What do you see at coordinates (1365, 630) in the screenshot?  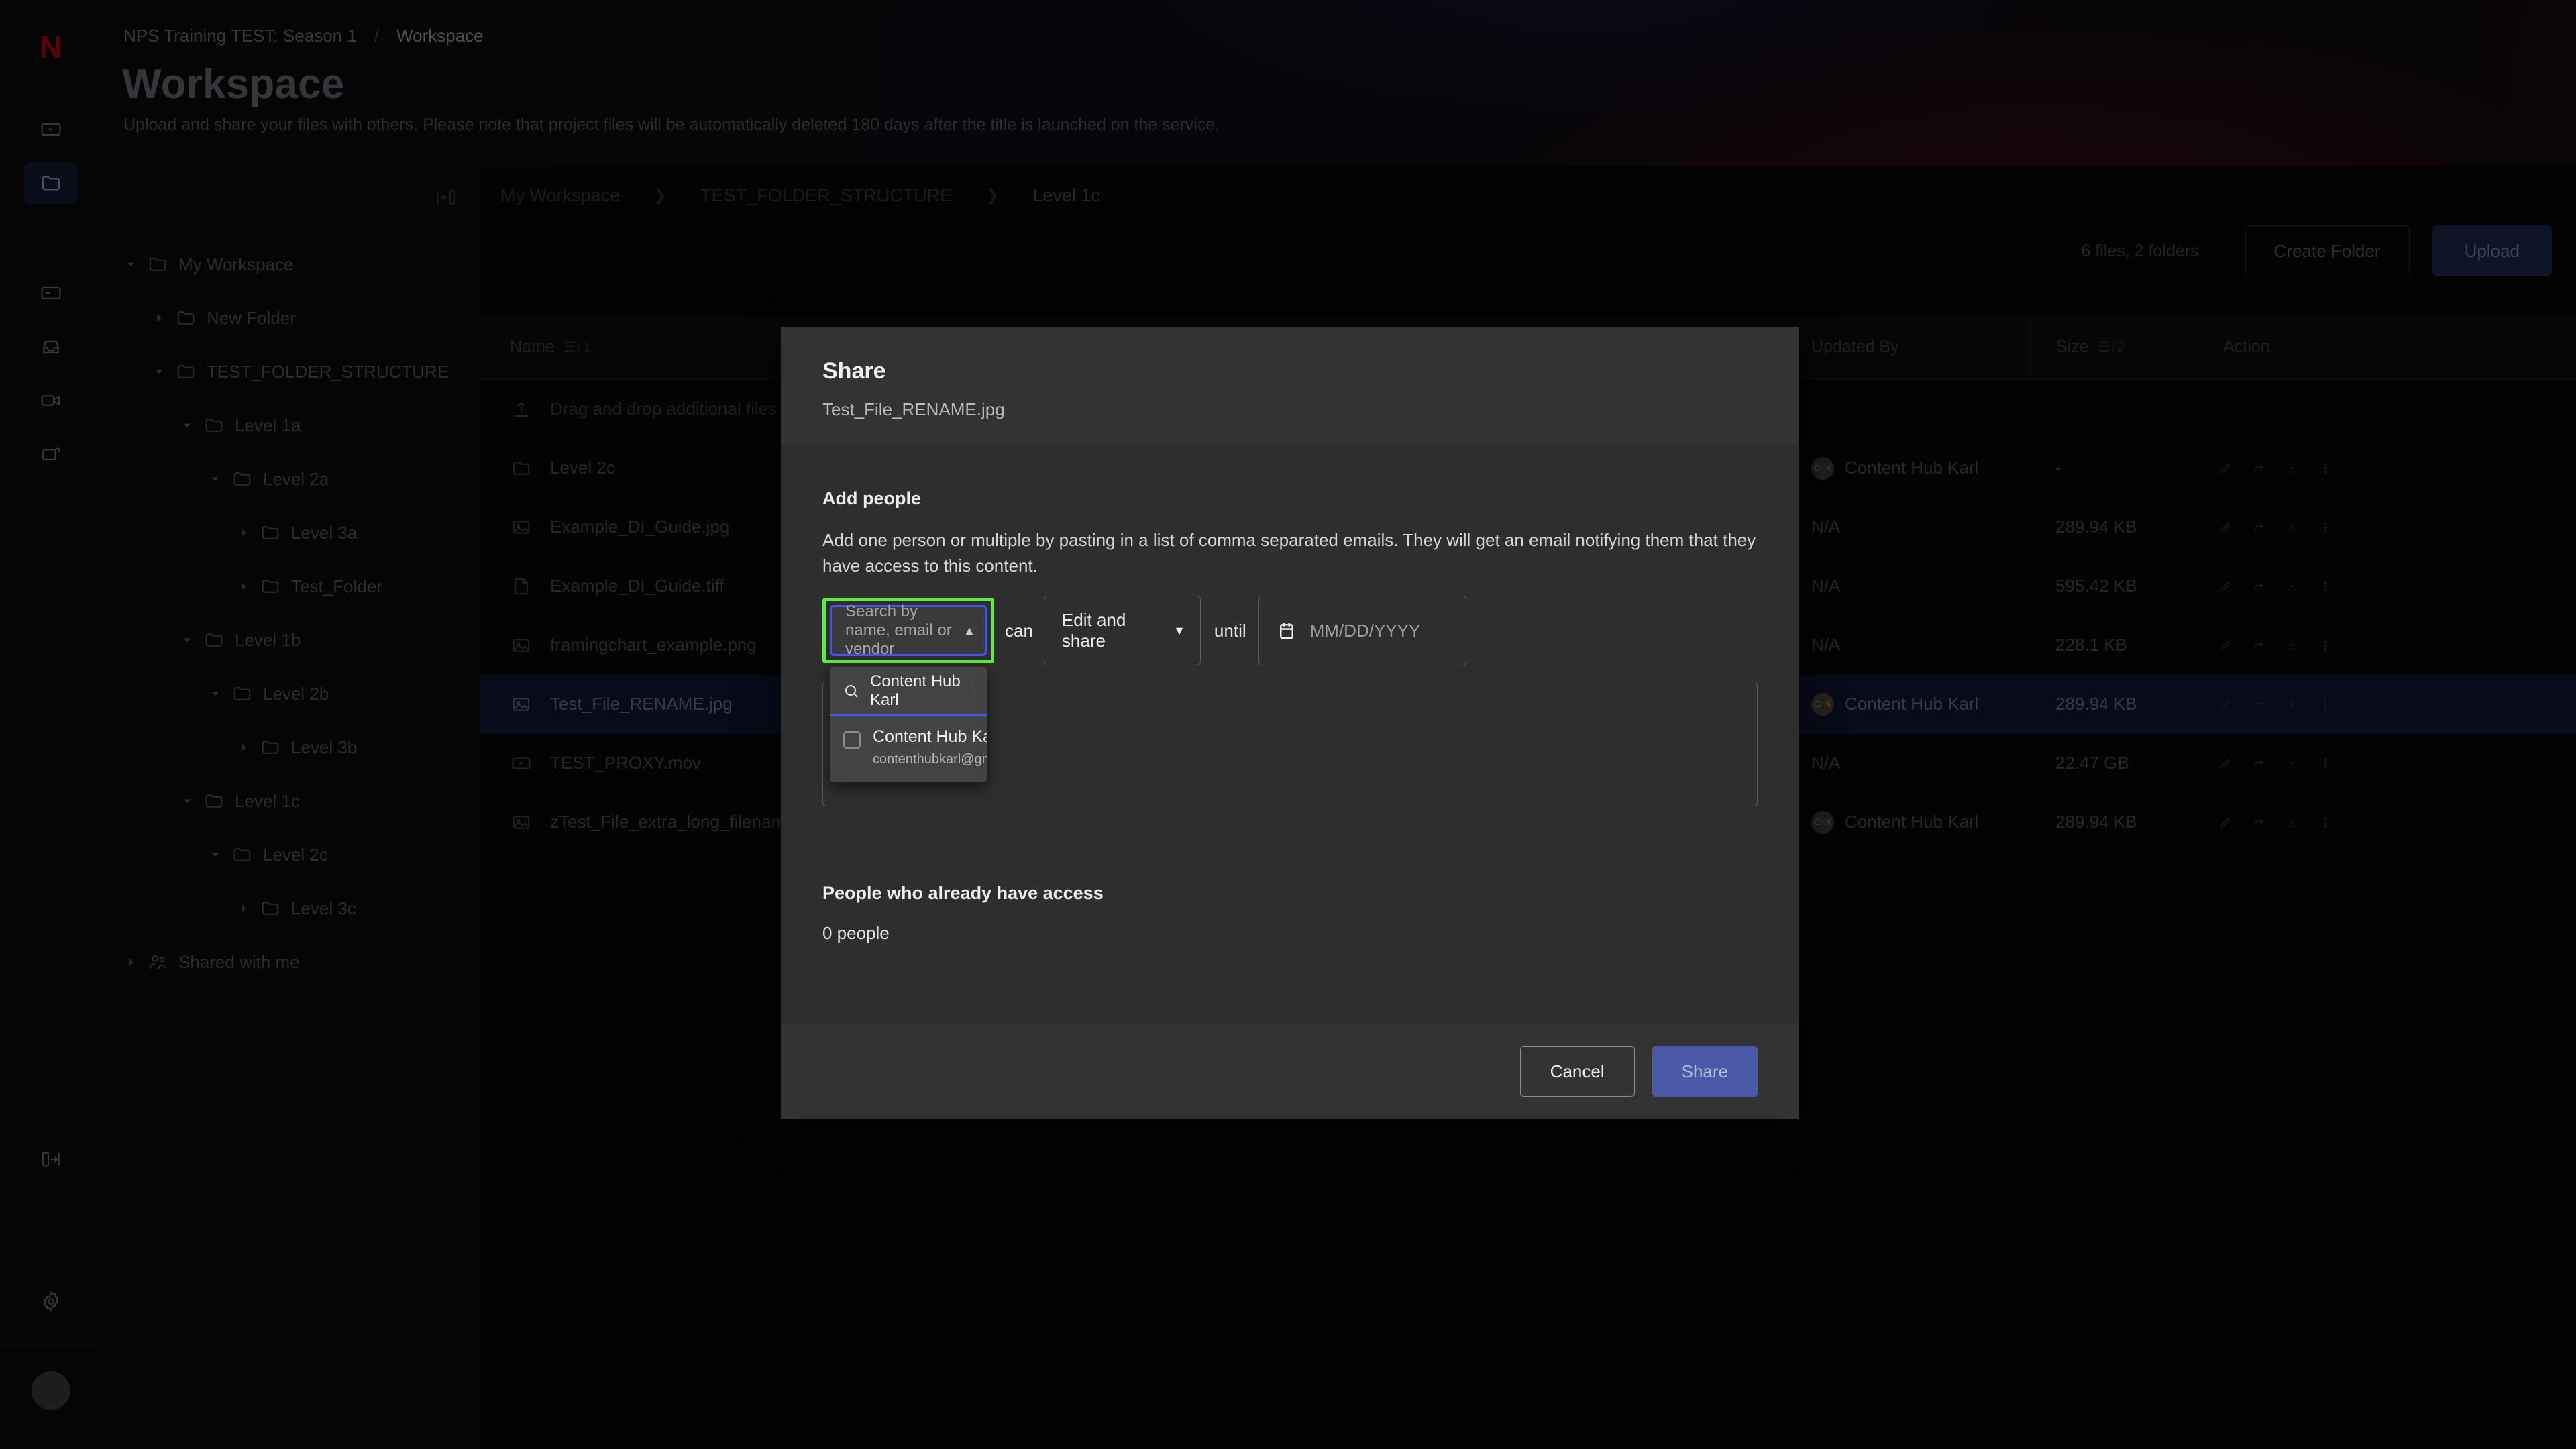 I see `expiry-date-placeholder: MM/DD/YYYY` at bounding box center [1365, 630].